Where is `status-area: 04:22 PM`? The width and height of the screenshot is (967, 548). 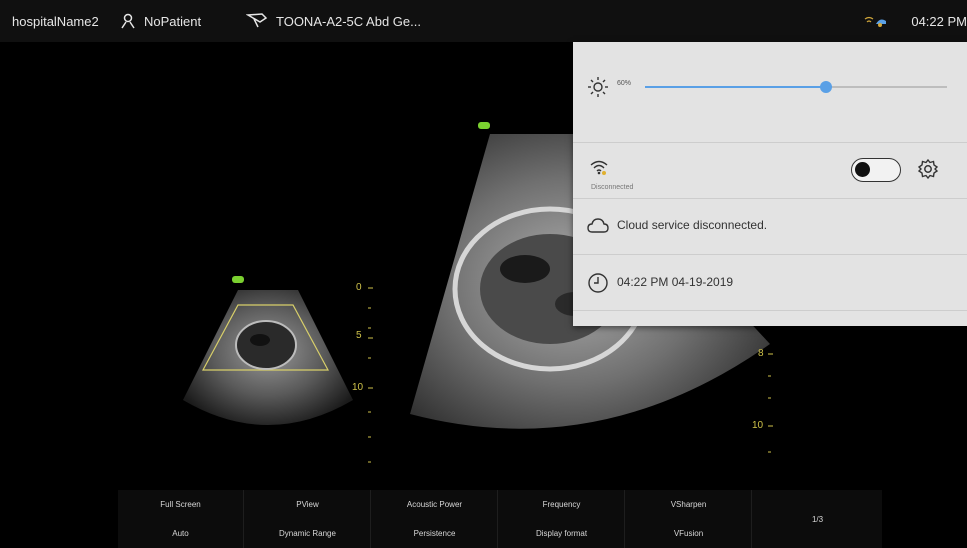
status-area: 04:22 PM is located at coordinates (915, 21).